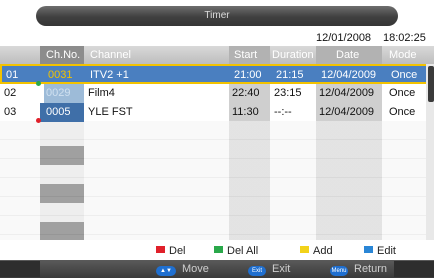  I want to click on legend-del-label: Del, so click(177, 251).